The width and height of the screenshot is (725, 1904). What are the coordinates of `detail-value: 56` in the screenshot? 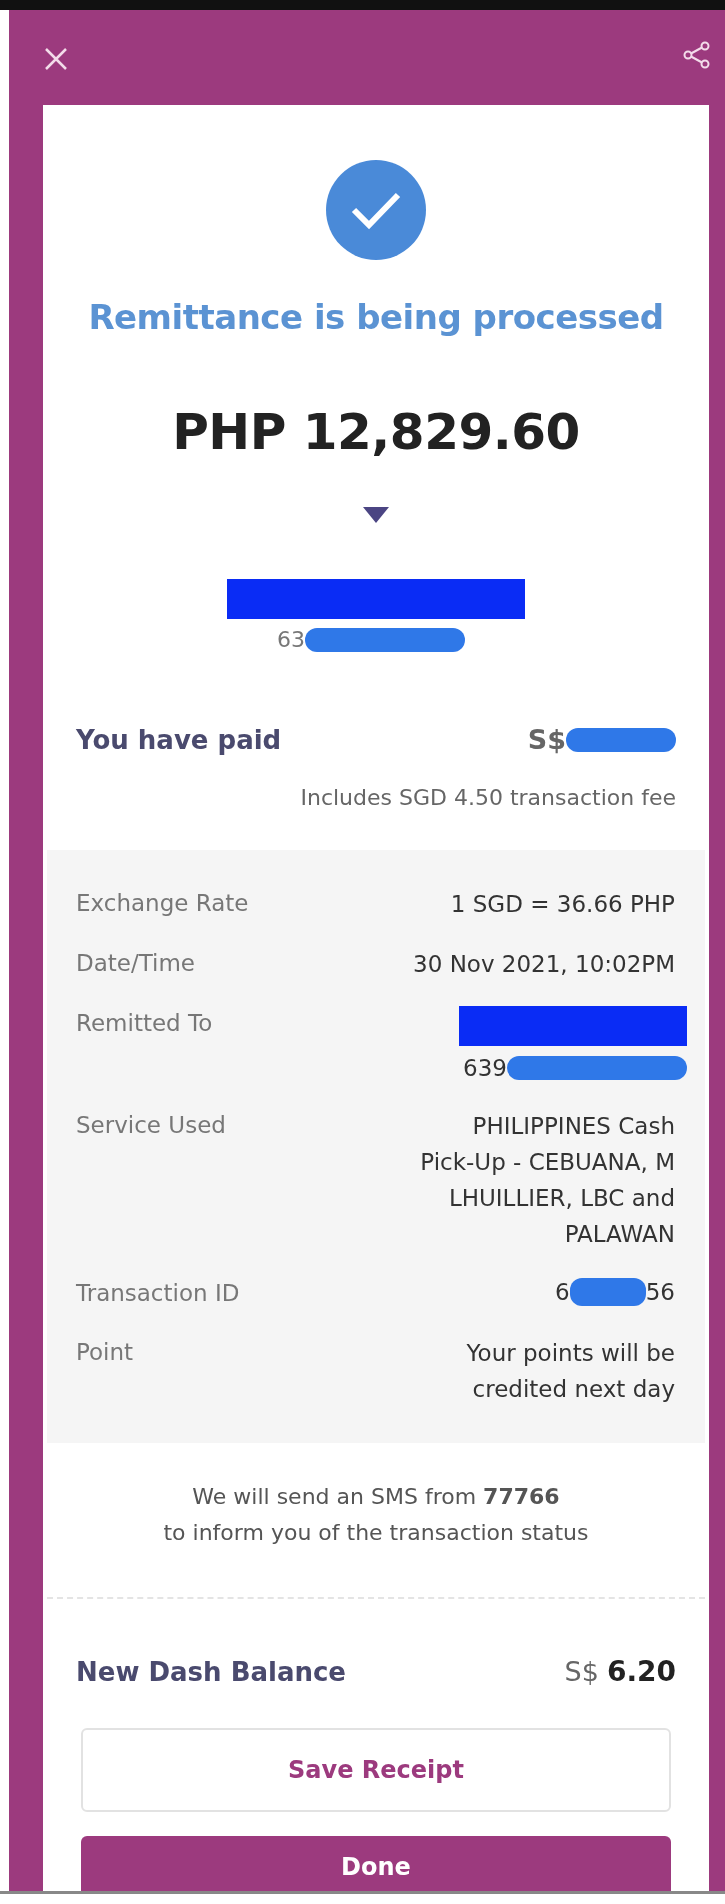 It's located at (660, 1292).